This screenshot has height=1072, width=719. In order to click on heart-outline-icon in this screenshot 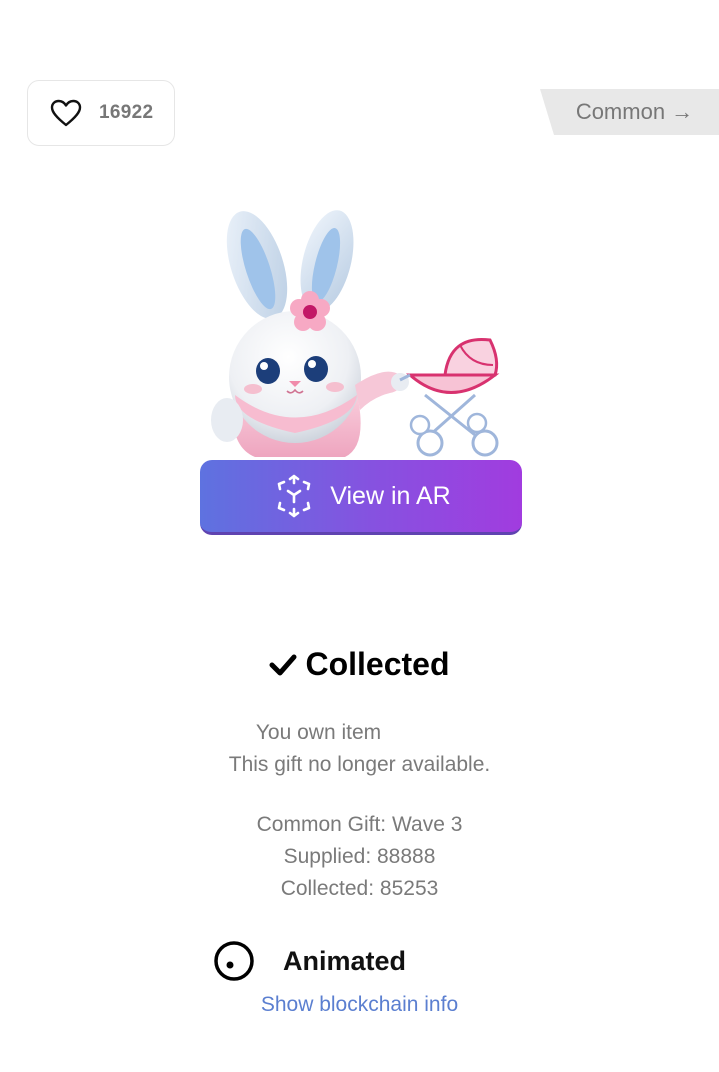, I will do `click(66, 113)`.